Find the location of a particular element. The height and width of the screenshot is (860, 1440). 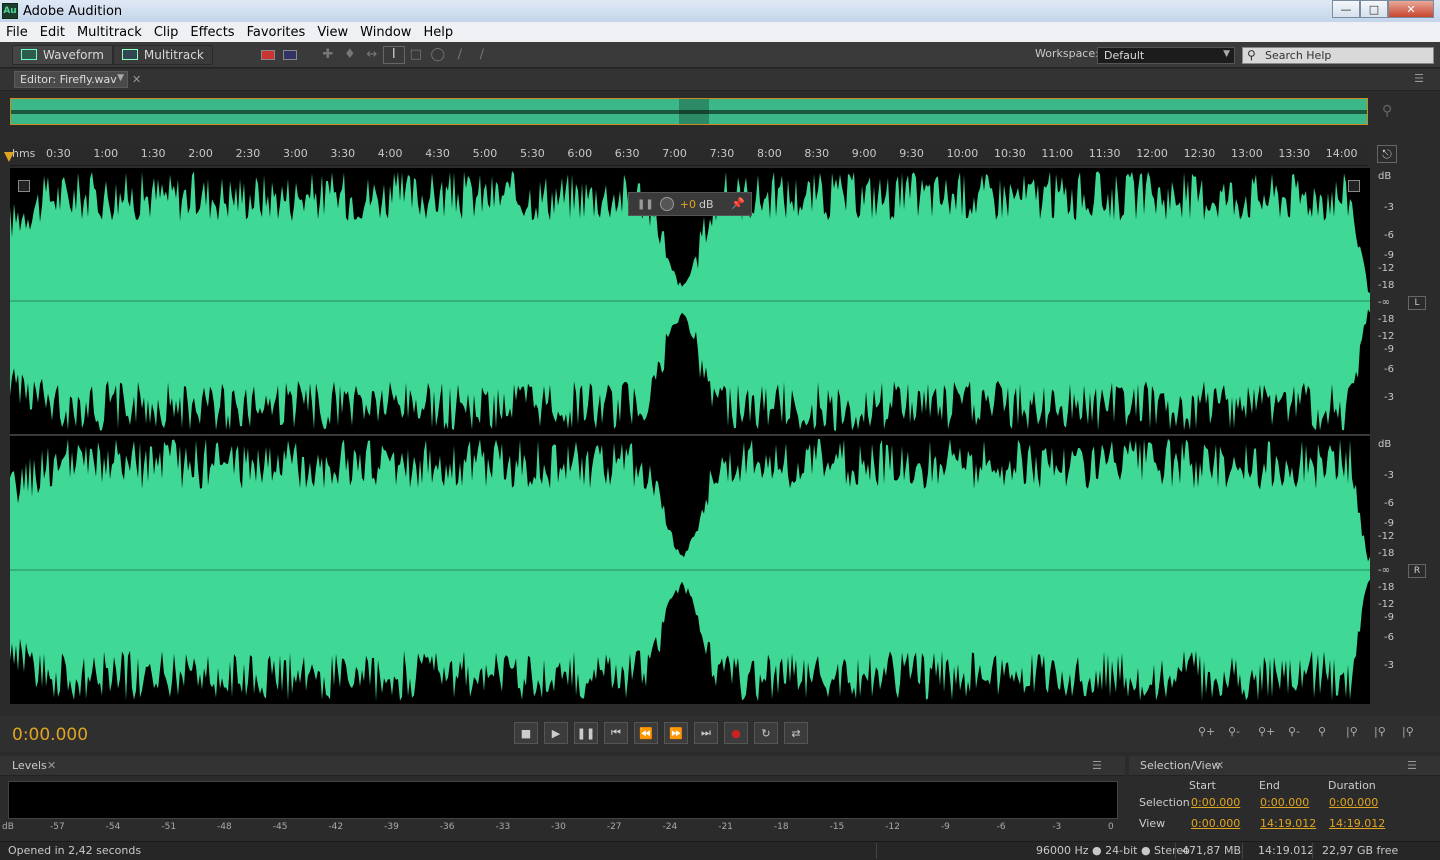

menu-view: View is located at coordinates (332, 32).